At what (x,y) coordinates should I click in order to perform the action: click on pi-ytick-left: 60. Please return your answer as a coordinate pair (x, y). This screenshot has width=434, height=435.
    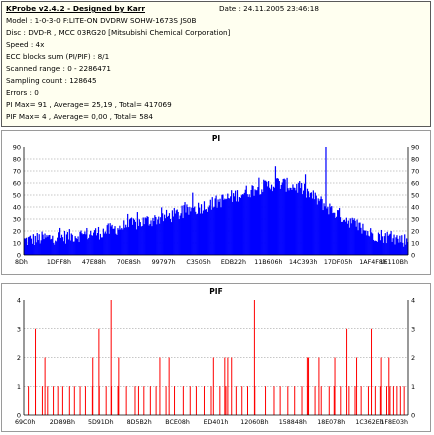
    Looking at the image, I should click on (17, 184).